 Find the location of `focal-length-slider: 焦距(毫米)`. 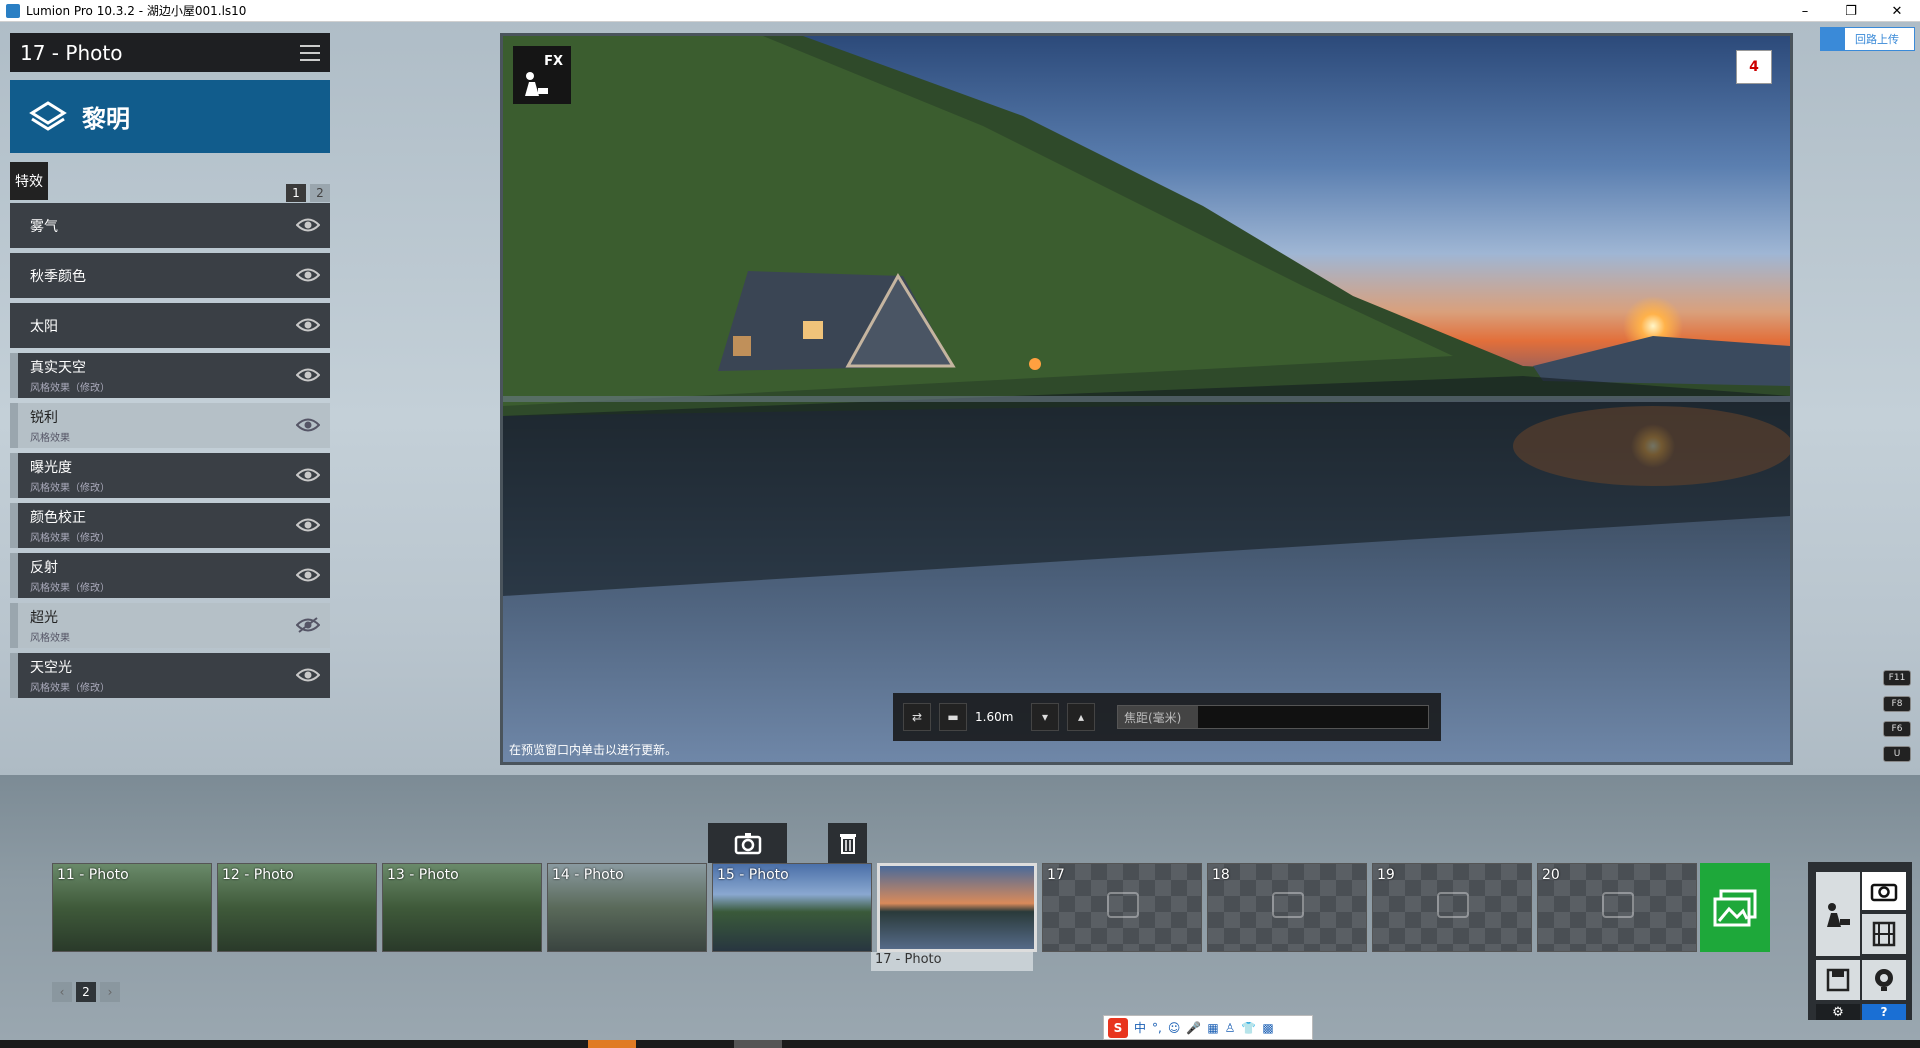

focal-length-slider: 焦距(毫米) is located at coordinates (1273, 717).